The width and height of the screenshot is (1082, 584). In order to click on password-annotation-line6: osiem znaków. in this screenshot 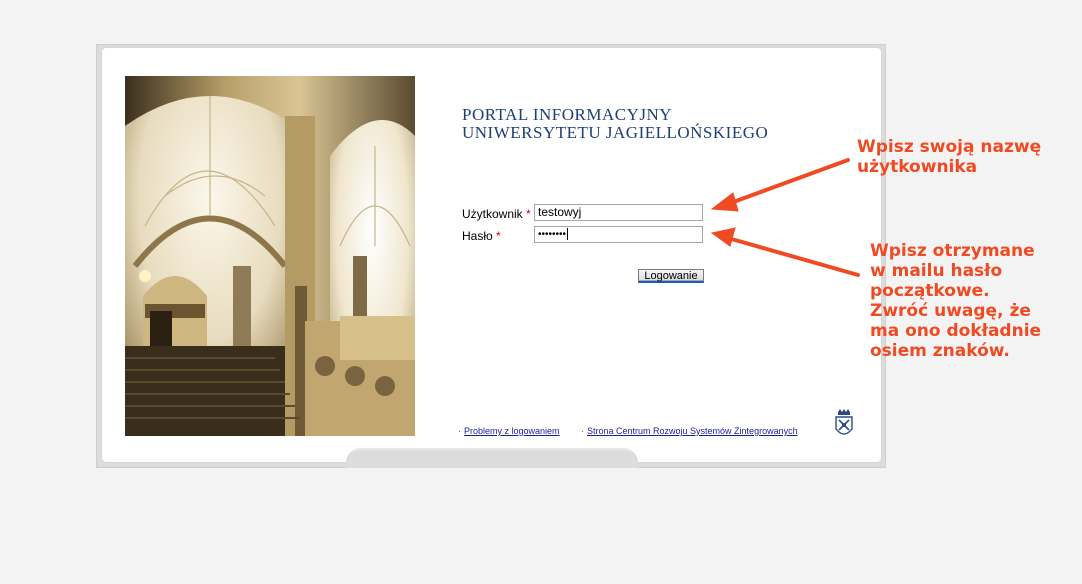, I will do `click(940, 351)`.